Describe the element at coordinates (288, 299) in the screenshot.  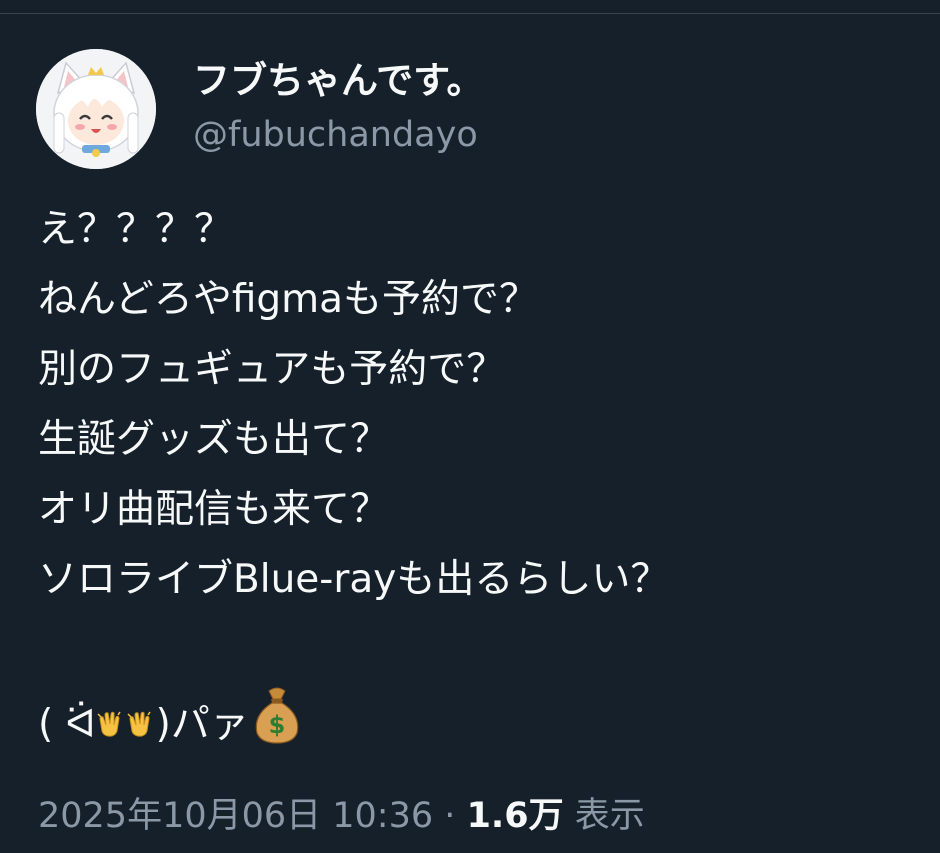
I see `tweet-line: ねんどろやfigmaも予約で？` at that location.